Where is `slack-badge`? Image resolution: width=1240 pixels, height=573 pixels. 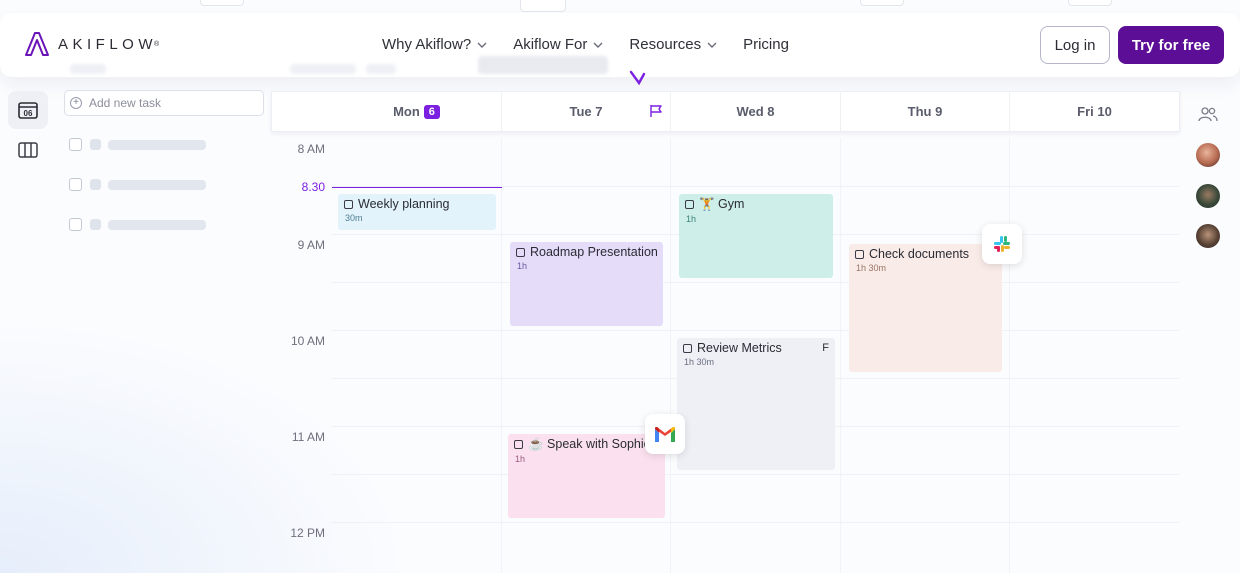 slack-badge is located at coordinates (1002, 244).